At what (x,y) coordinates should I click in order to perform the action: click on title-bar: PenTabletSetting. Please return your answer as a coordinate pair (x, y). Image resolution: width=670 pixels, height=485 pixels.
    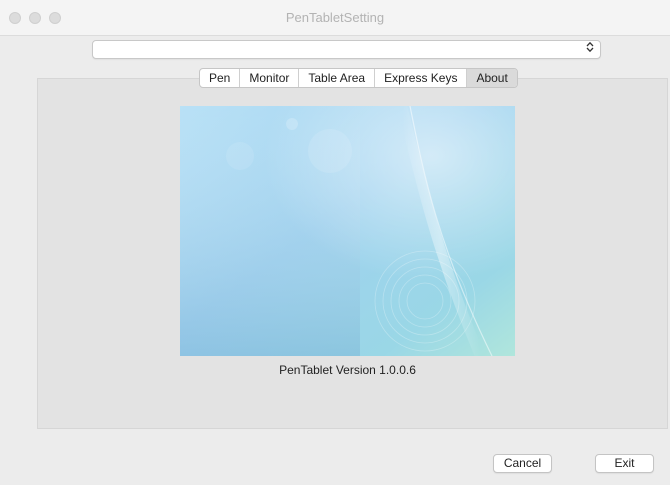
    Looking at the image, I should click on (335, 18).